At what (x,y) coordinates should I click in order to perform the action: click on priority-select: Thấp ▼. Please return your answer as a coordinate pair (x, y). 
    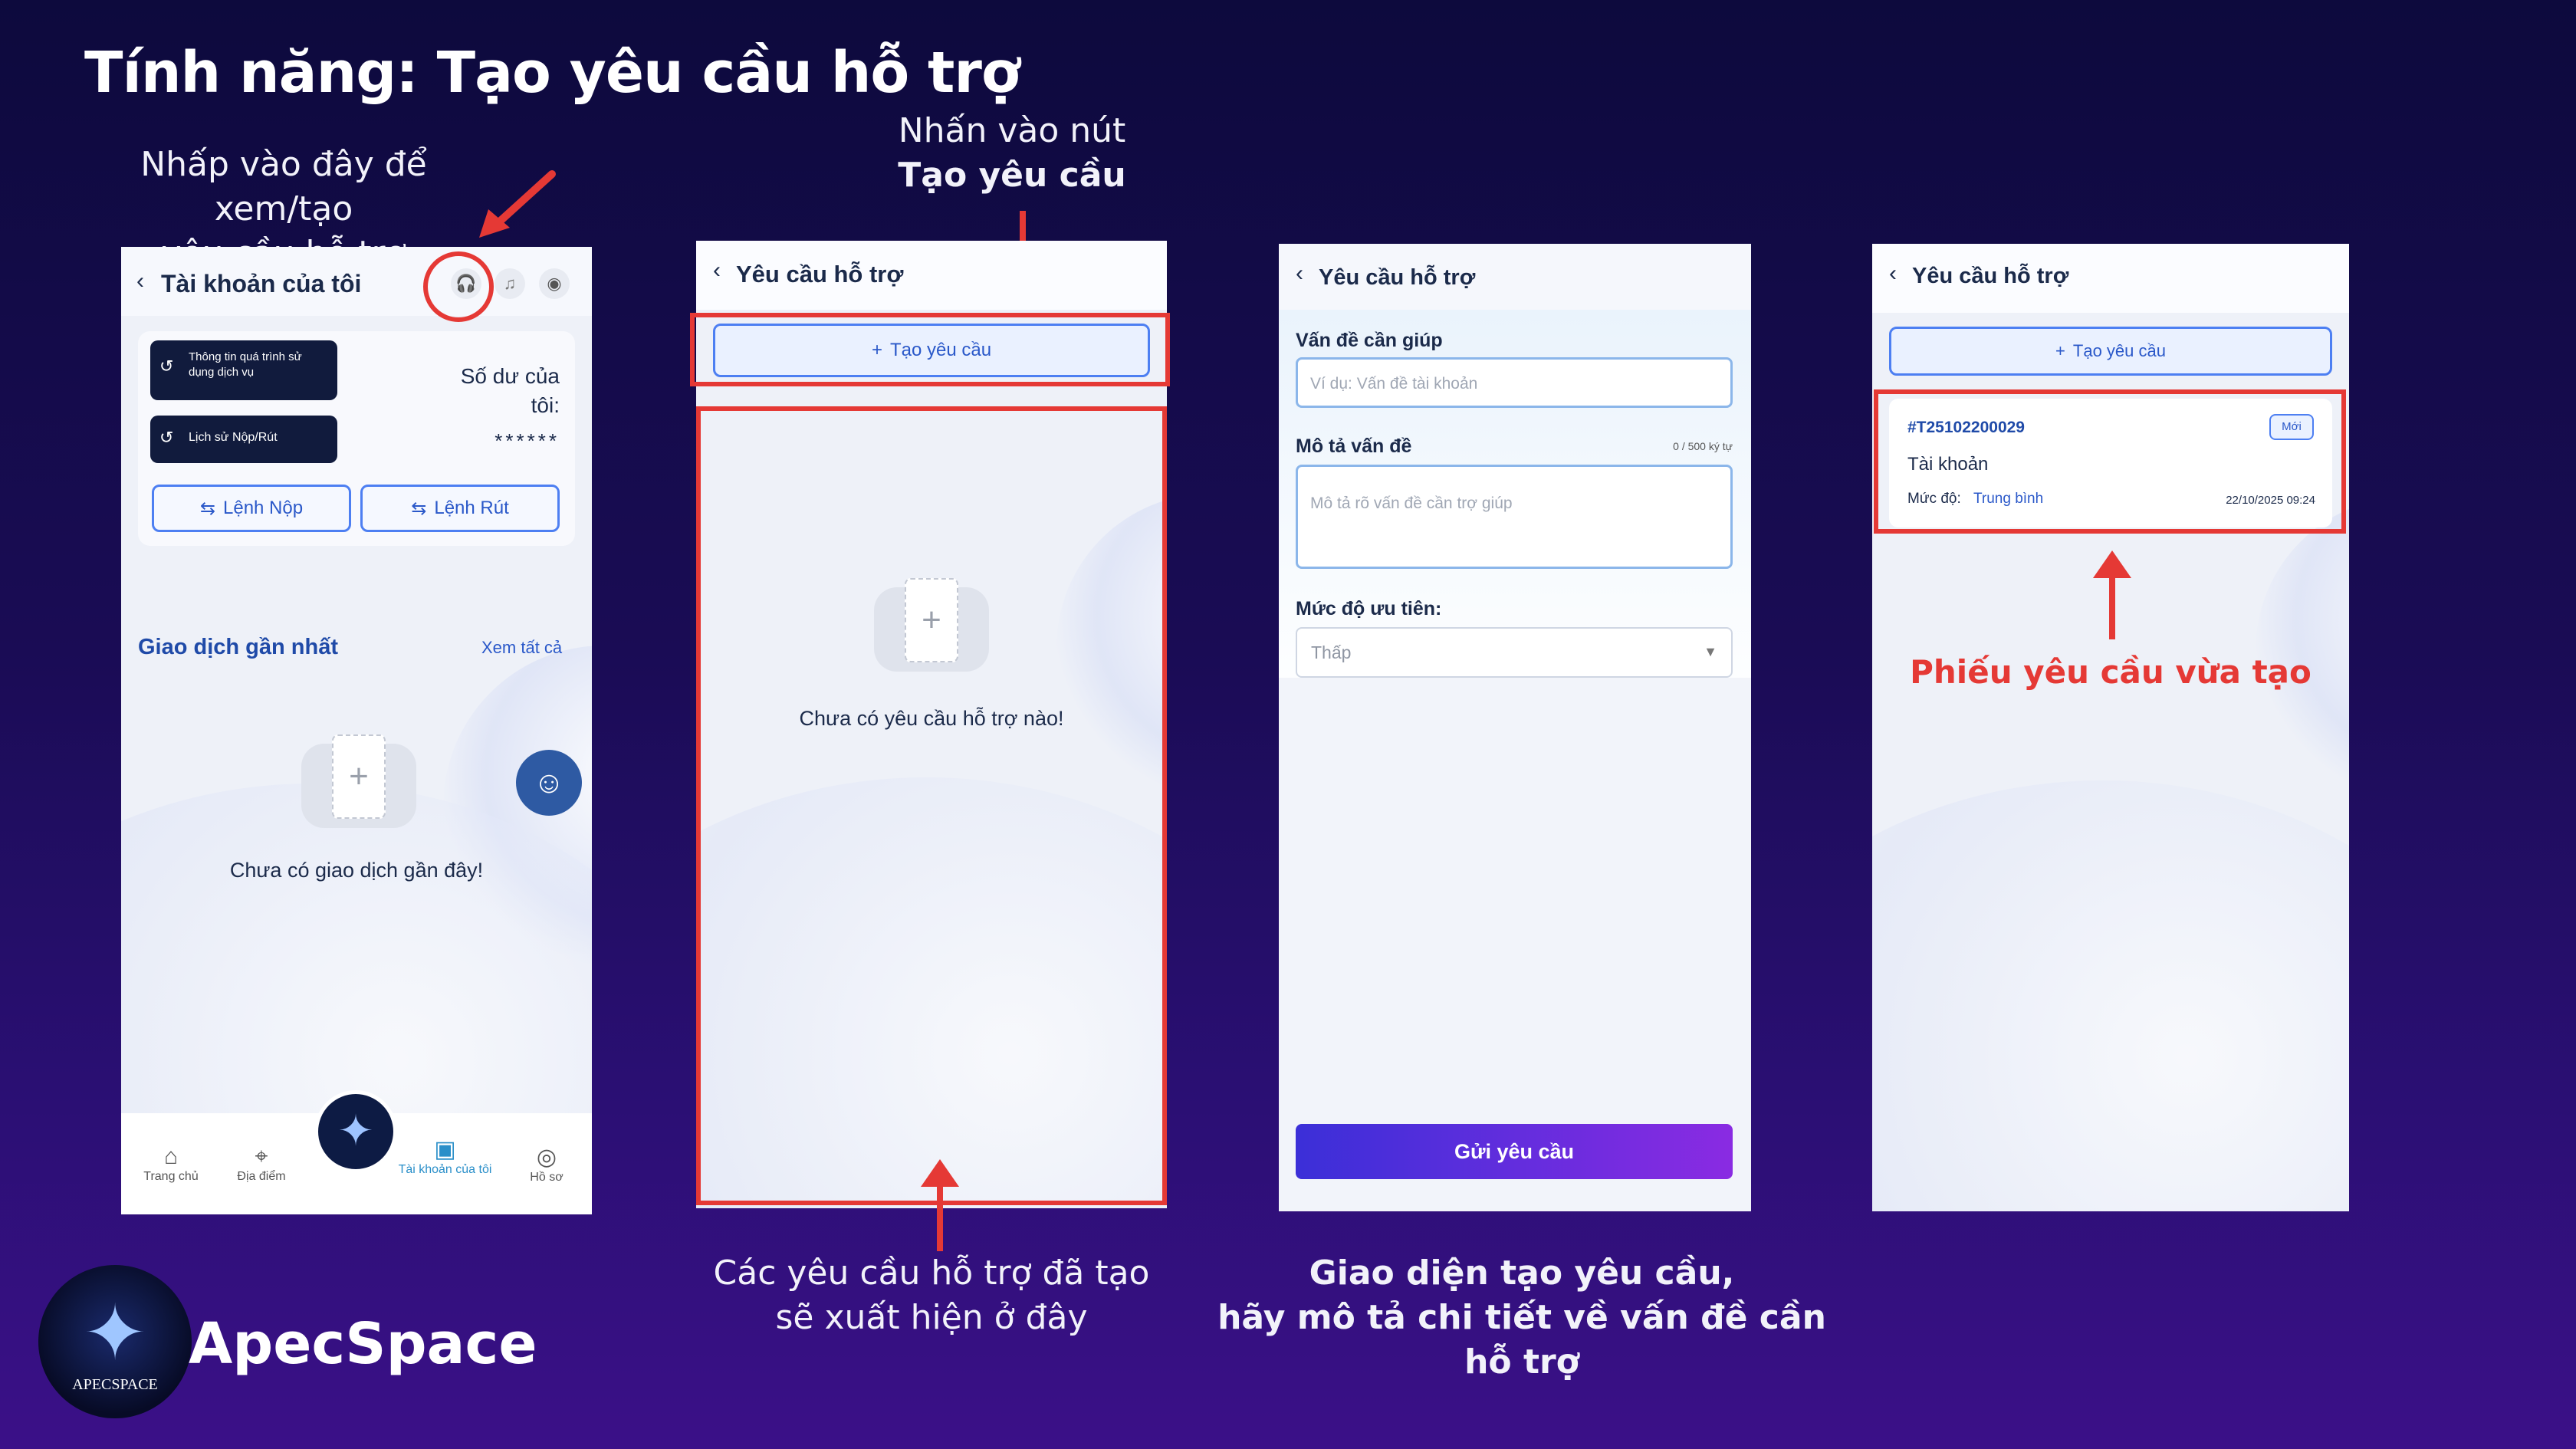
    Looking at the image, I should click on (1515, 652).